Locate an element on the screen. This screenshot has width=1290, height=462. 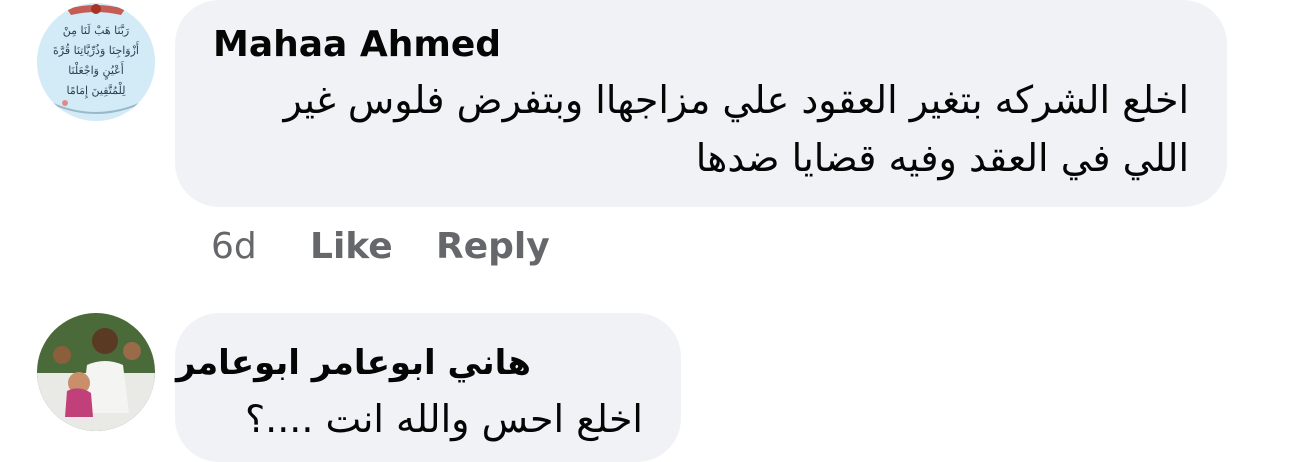
comment-text-line-1: اخلع احس والله انت ....؟ is located at coordinates (443, 419).